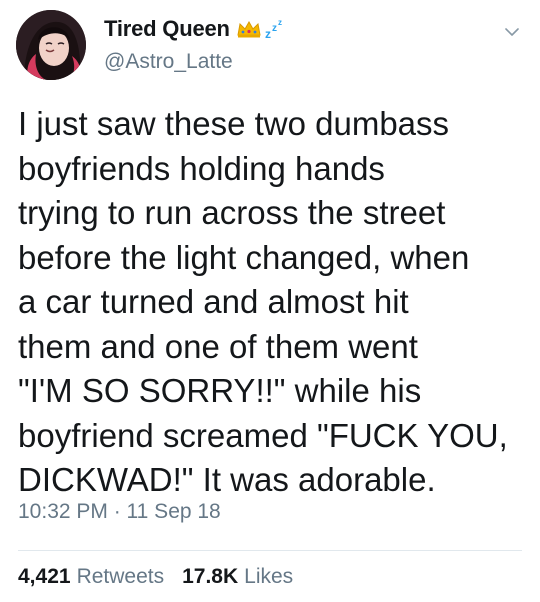 Image resolution: width=540 pixels, height=602 pixels. Describe the element at coordinates (210, 576) in the screenshot. I see `likes-count: 17.8K` at that location.